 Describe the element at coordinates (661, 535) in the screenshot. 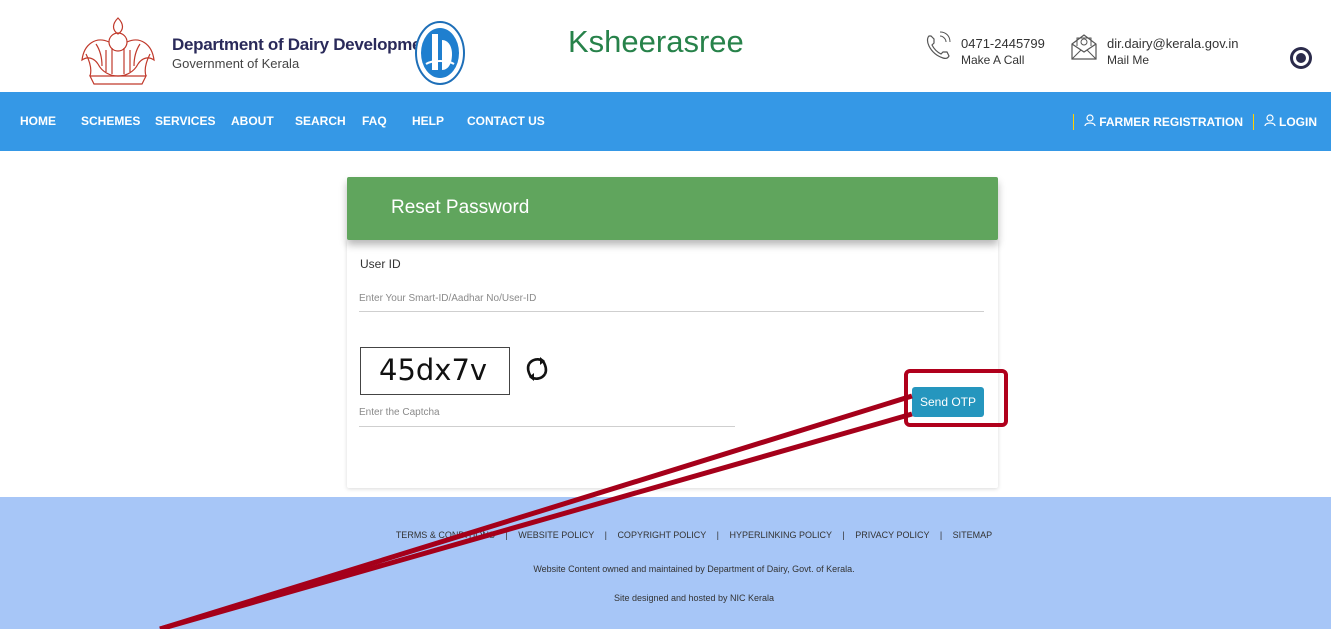

I see `footer-link-copyright-policy: COPYRIGHT POLICY` at that location.